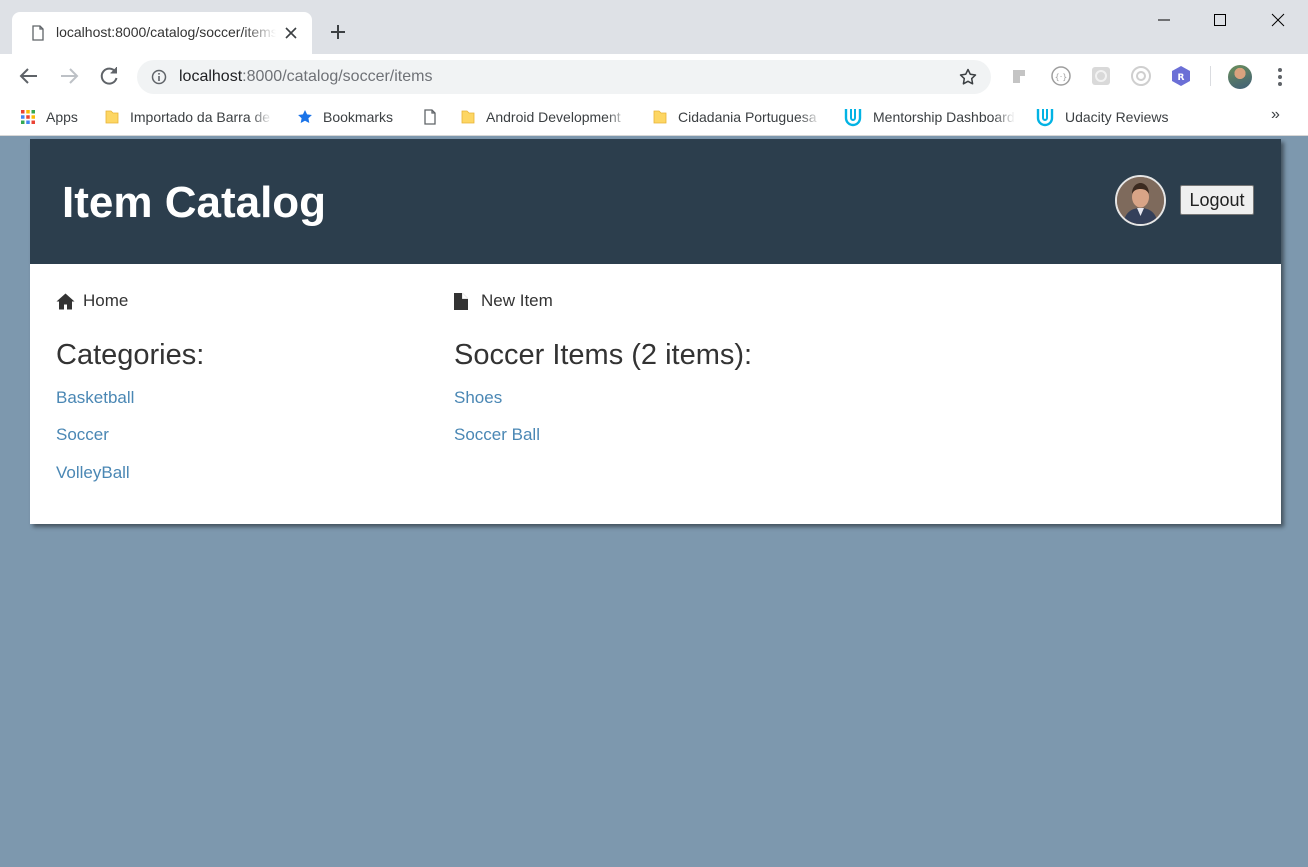 The height and width of the screenshot is (867, 1308). Describe the element at coordinates (517, 300) in the screenshot. I see `new-item-label: New Item` at that location.